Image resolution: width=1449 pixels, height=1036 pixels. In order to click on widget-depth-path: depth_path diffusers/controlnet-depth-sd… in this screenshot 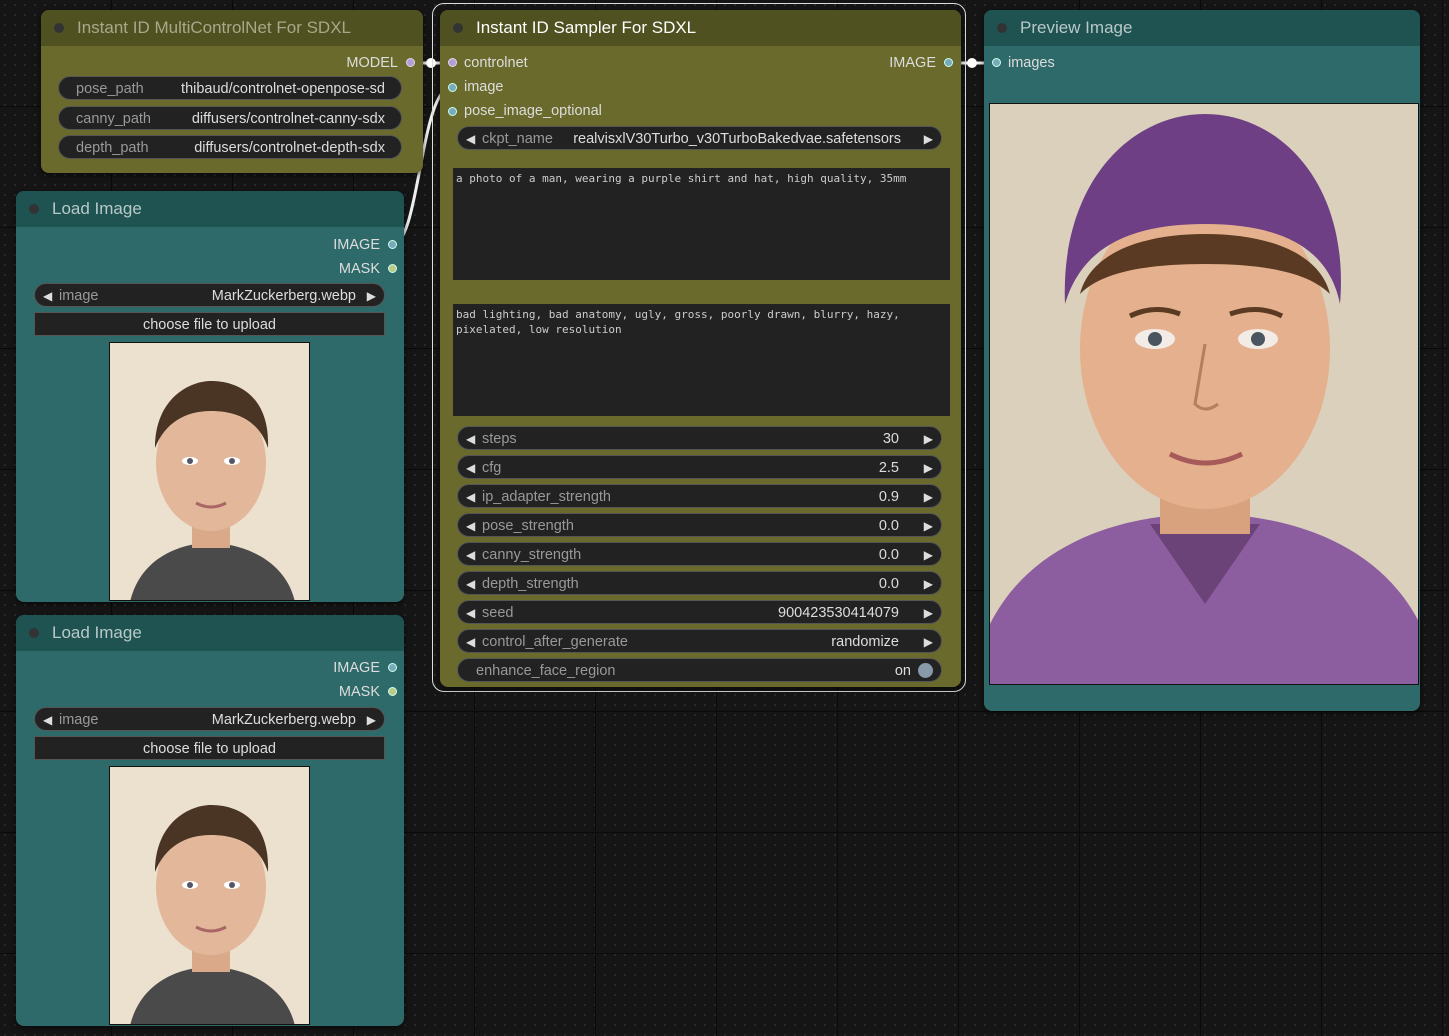, I will do `click(230, 147)`.